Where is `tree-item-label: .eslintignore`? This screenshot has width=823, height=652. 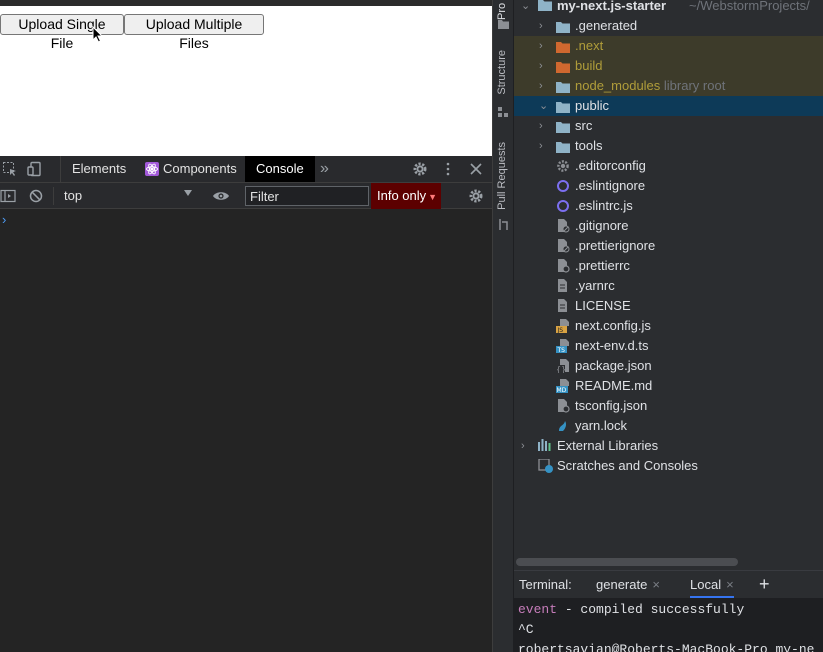
tree-item-label: .eslintignore is located at coordinates (610, 185).